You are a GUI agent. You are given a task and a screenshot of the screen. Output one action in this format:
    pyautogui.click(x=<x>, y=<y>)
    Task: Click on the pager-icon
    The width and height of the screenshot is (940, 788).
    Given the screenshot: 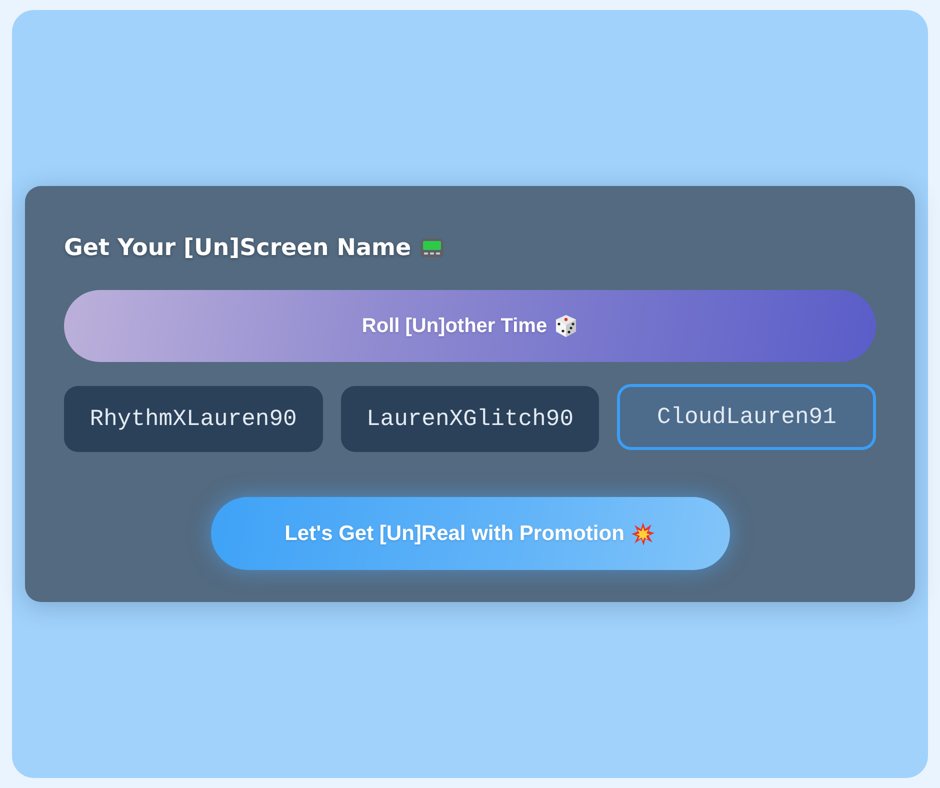 What is the action you would take?
    pyautogui.click(x=432, y=248)
    